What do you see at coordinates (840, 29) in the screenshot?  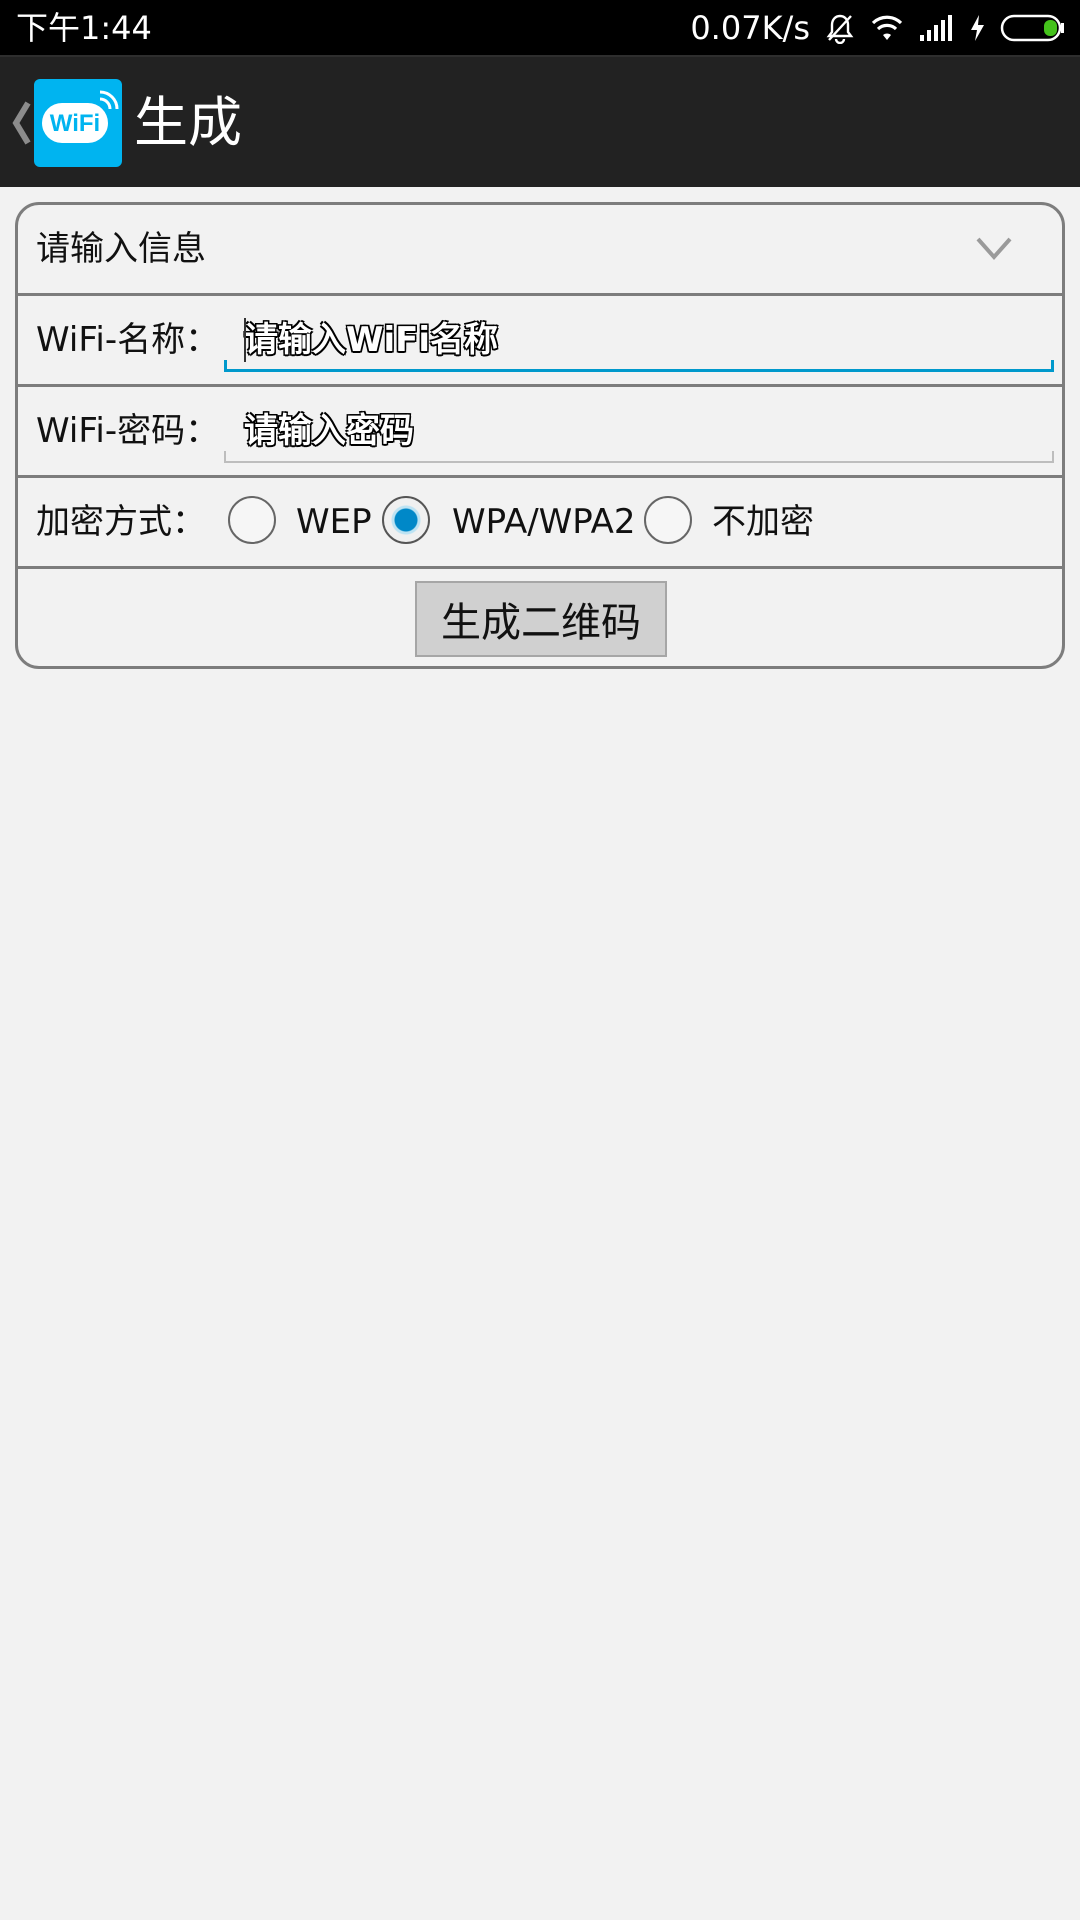 I see `bell-muted-icon` at bounding box center [840, 29].